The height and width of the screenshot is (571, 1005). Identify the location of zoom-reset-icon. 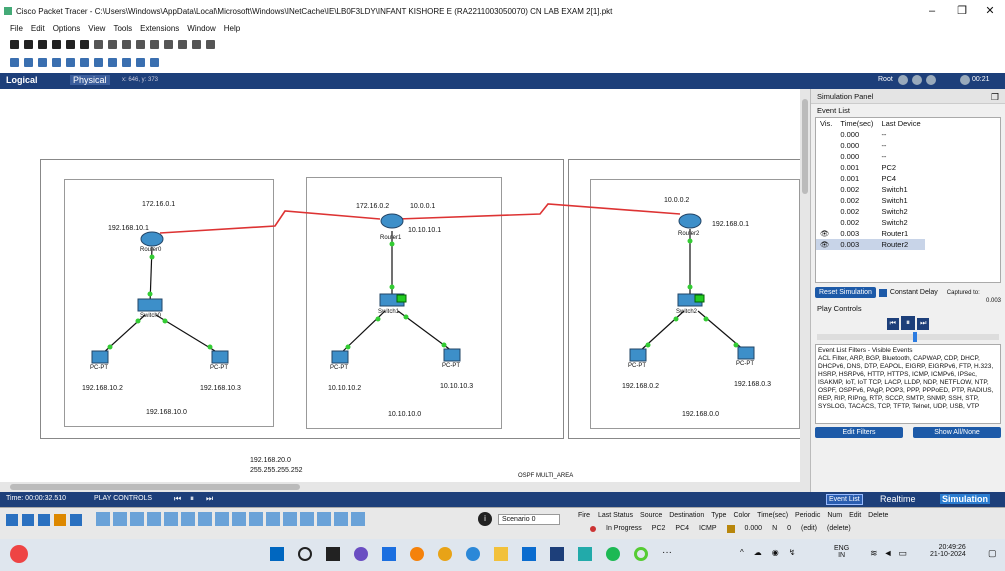
(168, 44).